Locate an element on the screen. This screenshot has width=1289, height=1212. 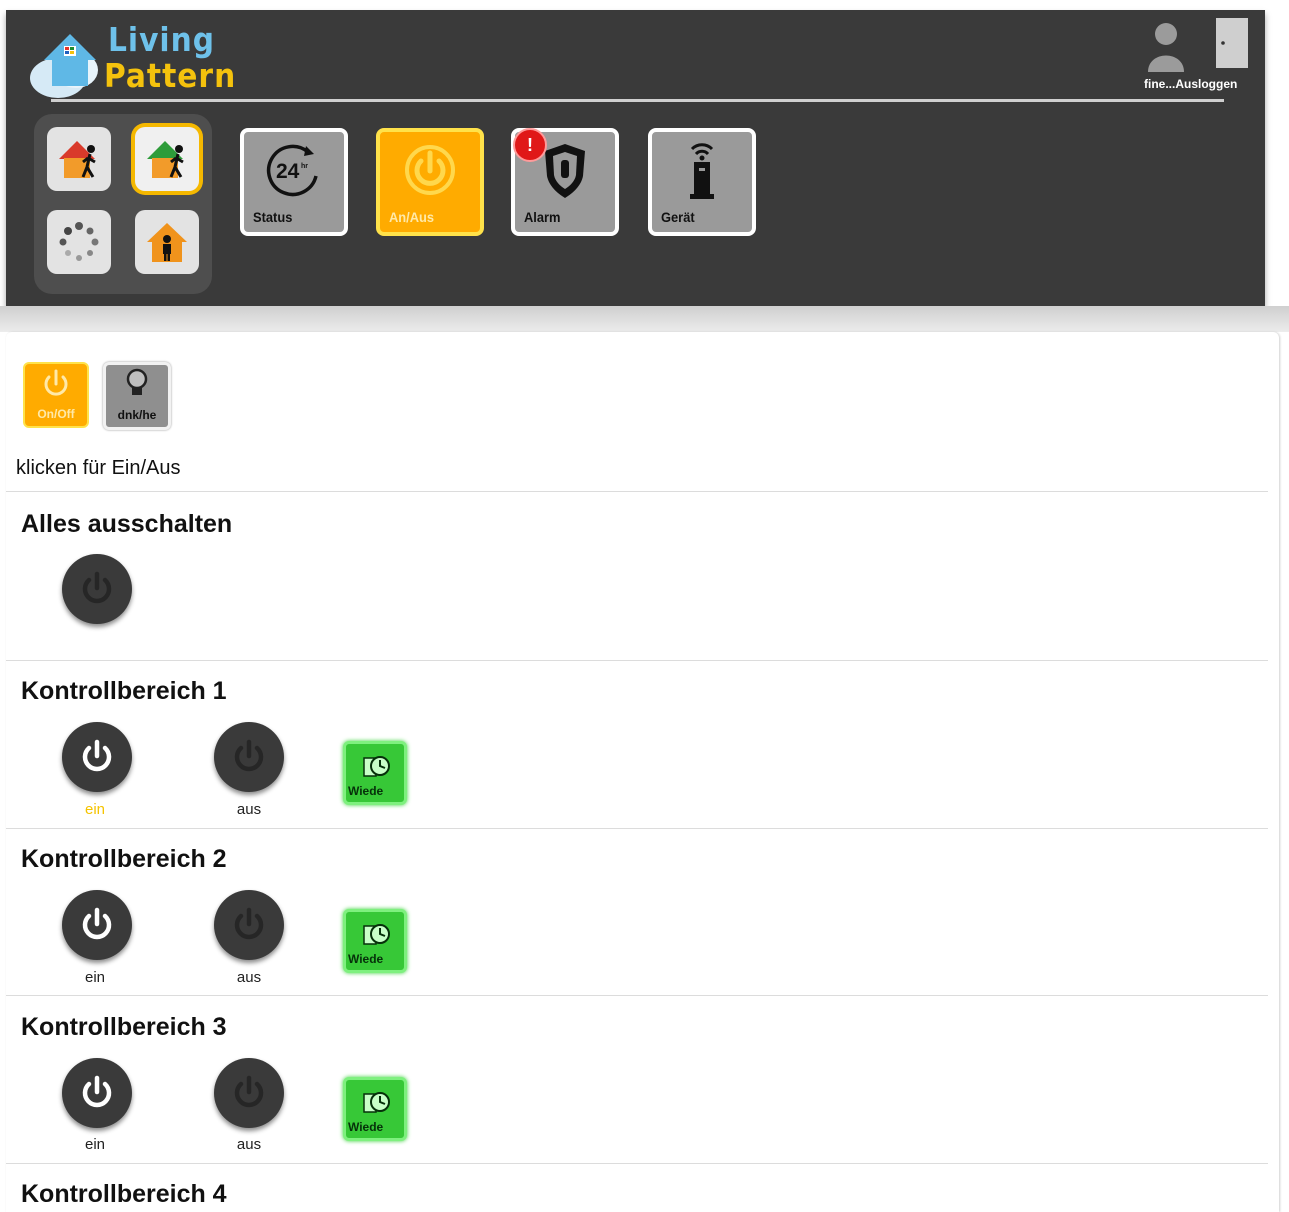
area2-on-button is located at coordinates (97, 925).